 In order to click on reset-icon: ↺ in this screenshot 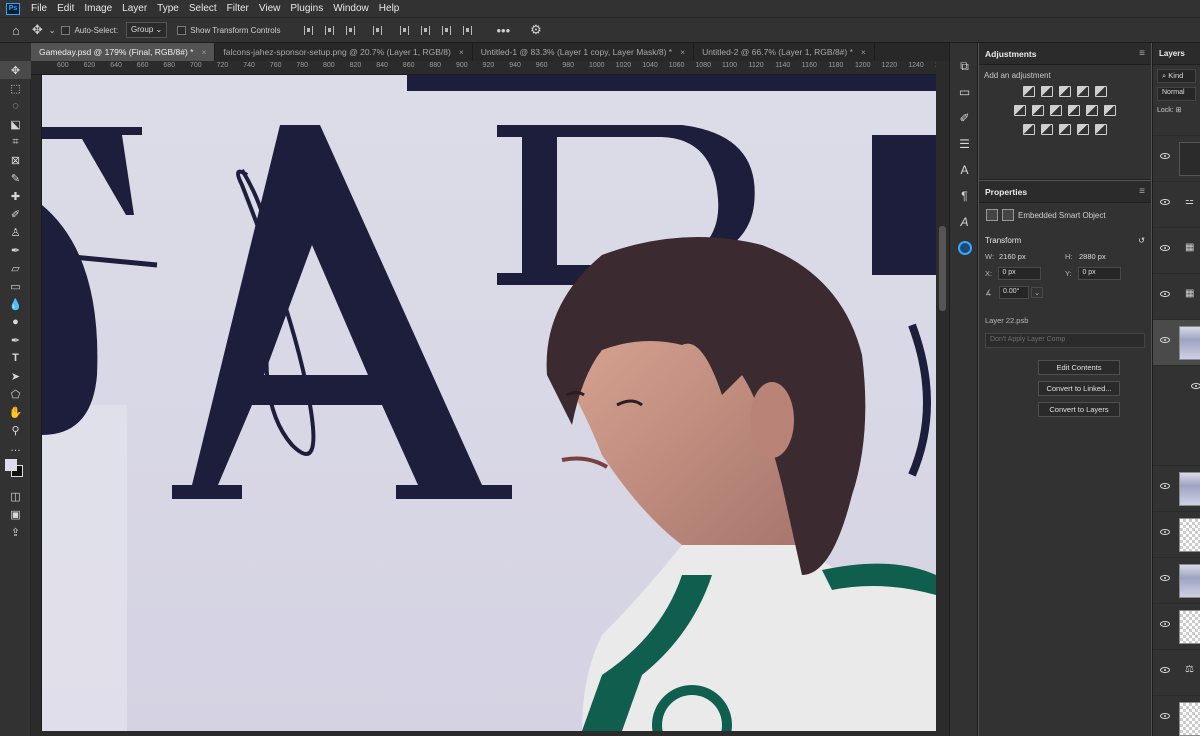, I will do `click(1141, 240)`.